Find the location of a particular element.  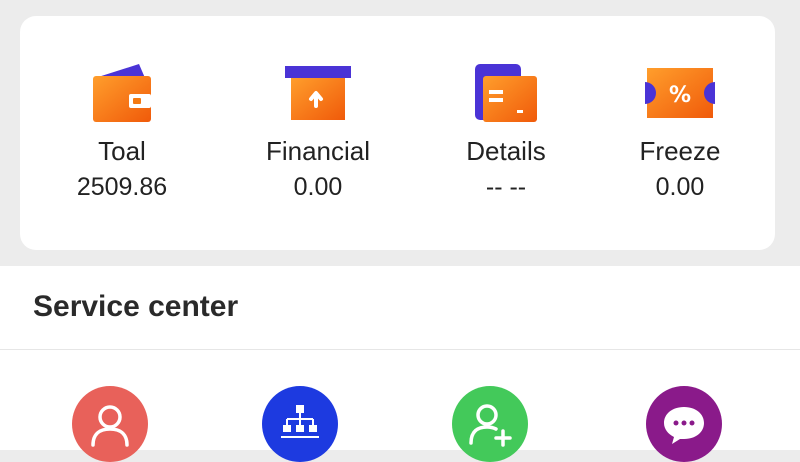

stat-freeze-label: Freeze is located at coordinates (680, 151).